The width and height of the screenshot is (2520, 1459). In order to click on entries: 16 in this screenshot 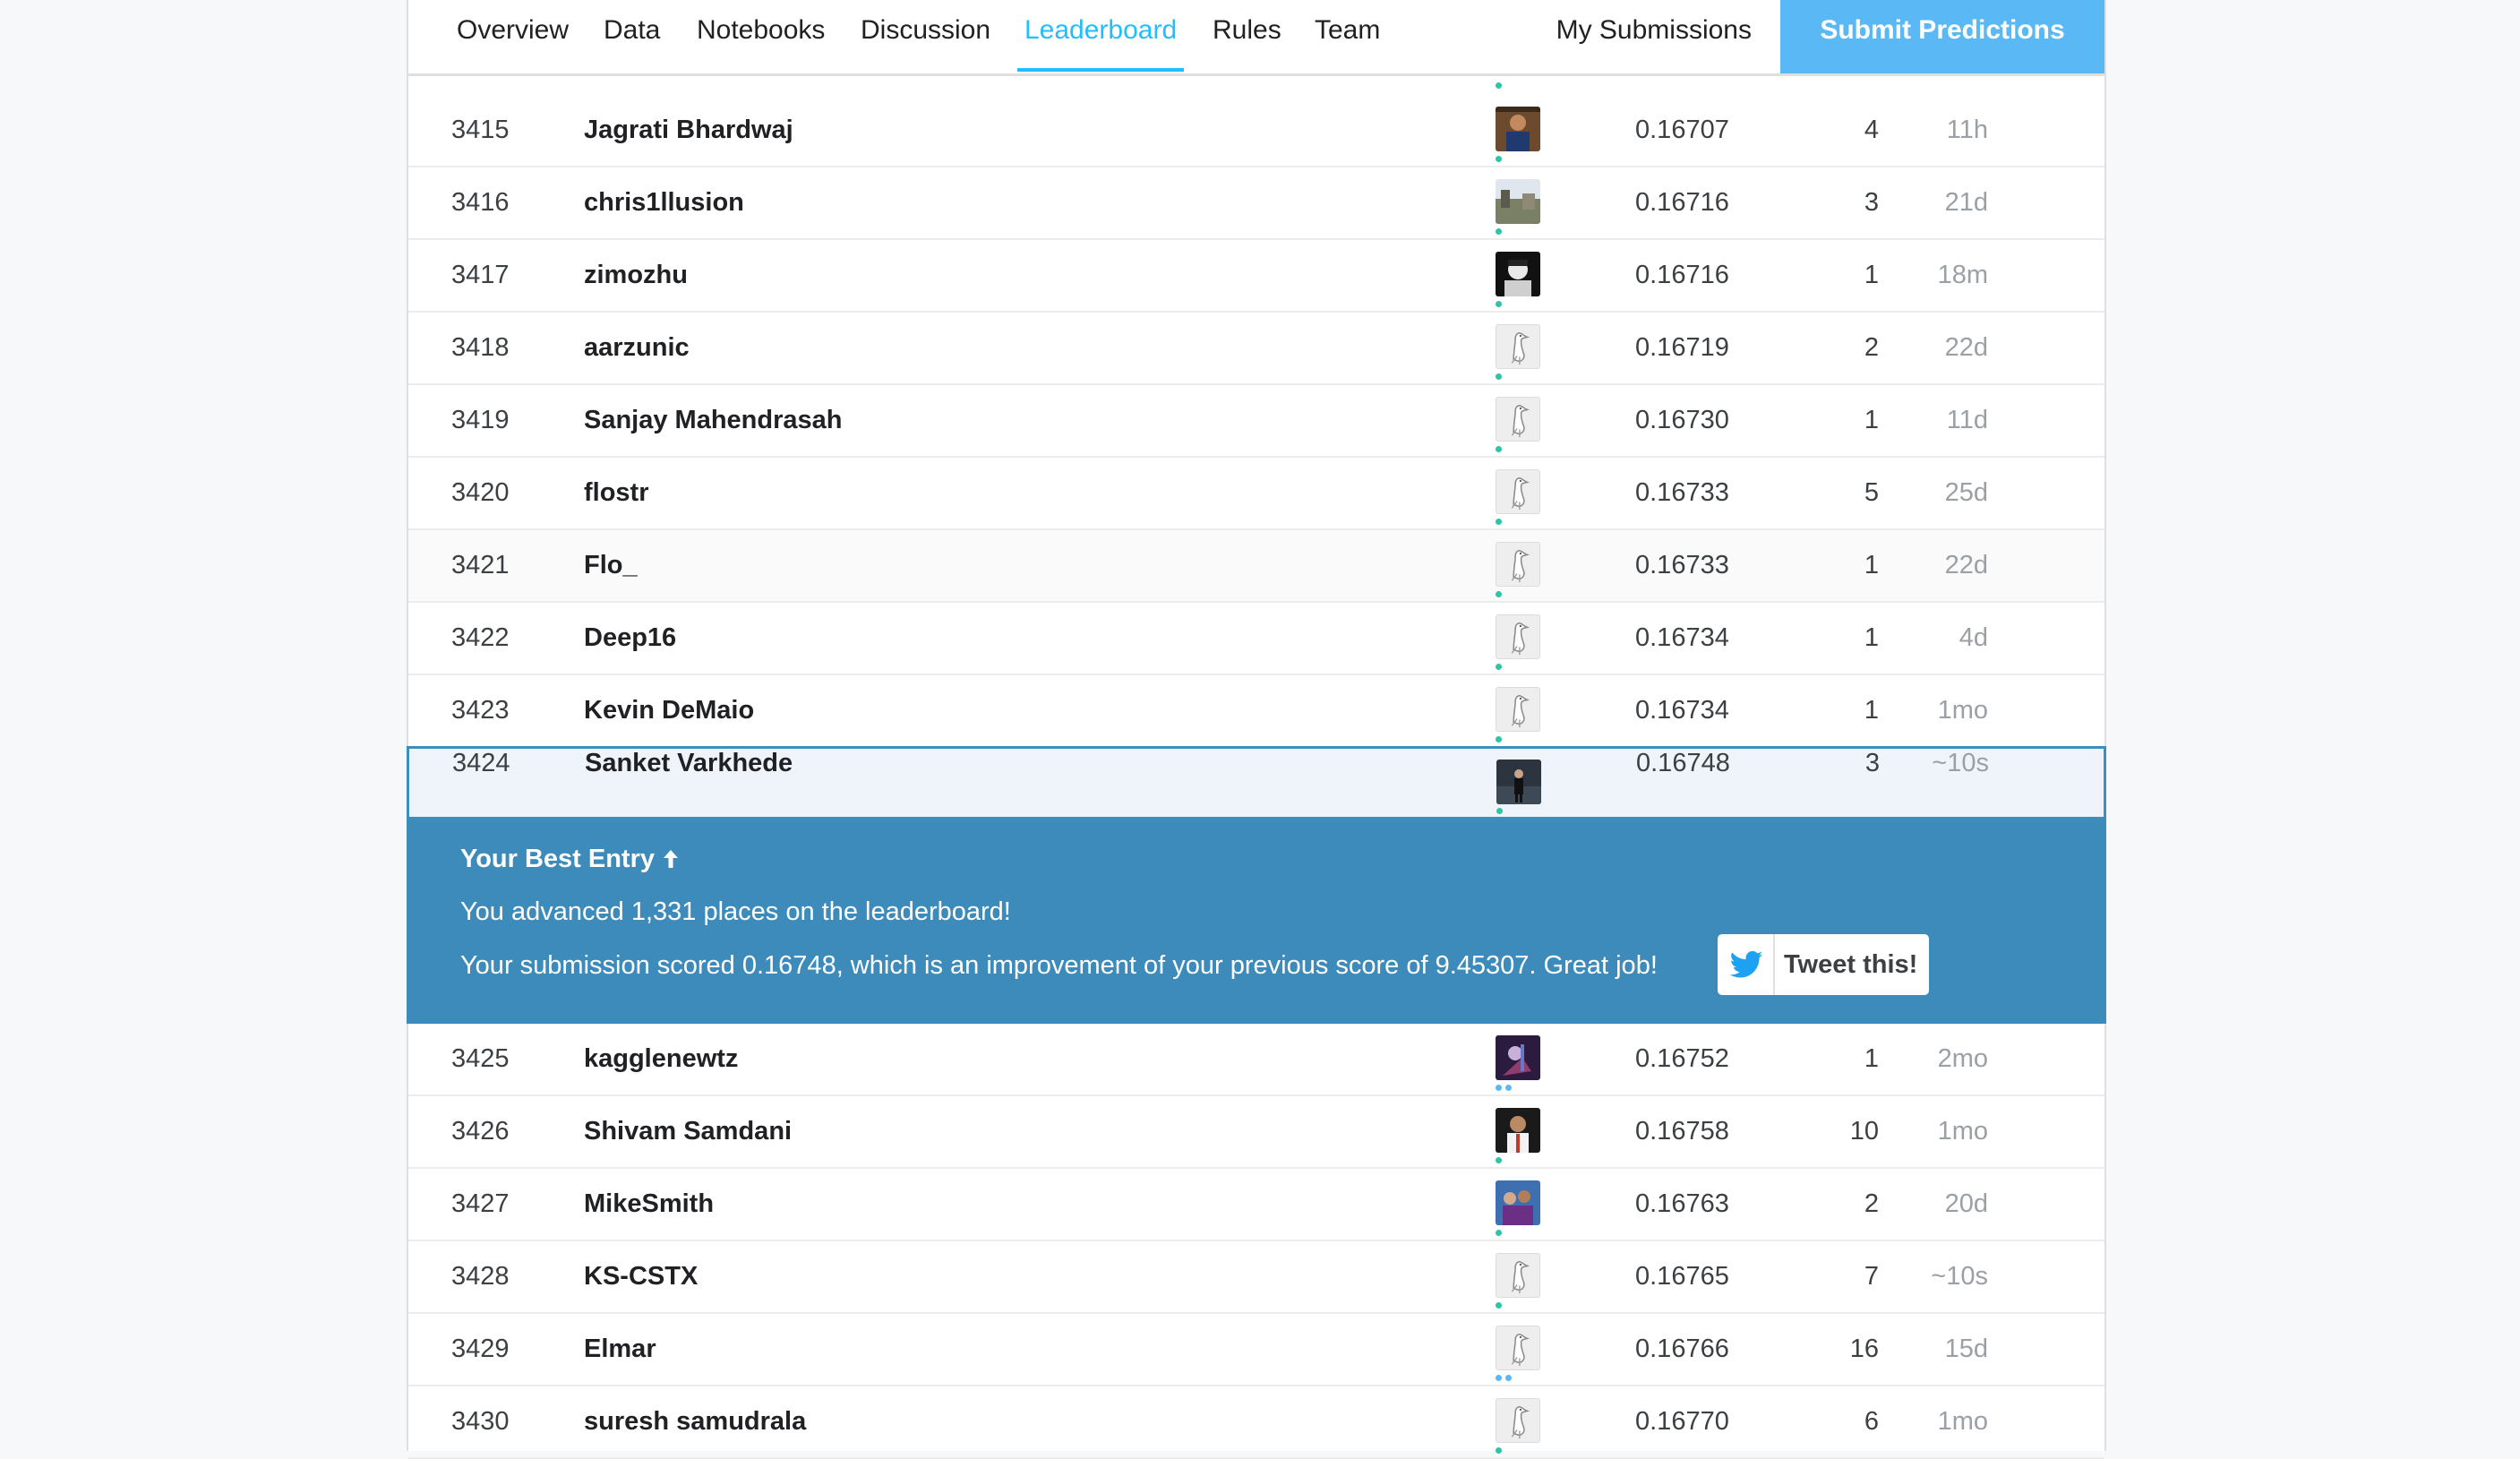, I will do `click(1864, 1349)`.